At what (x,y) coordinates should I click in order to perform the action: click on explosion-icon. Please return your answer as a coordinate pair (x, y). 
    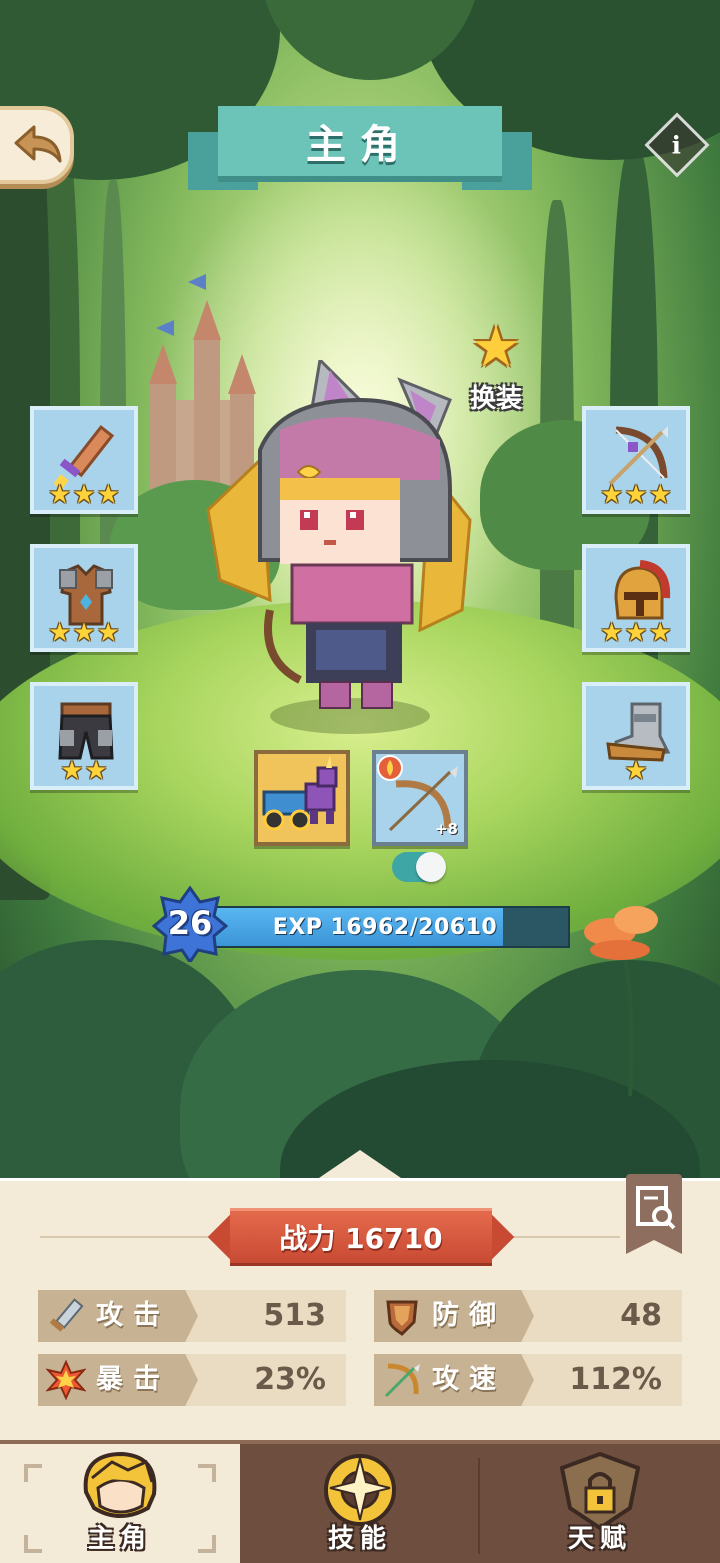
    Looking at the image, I should click on (66, 1380).